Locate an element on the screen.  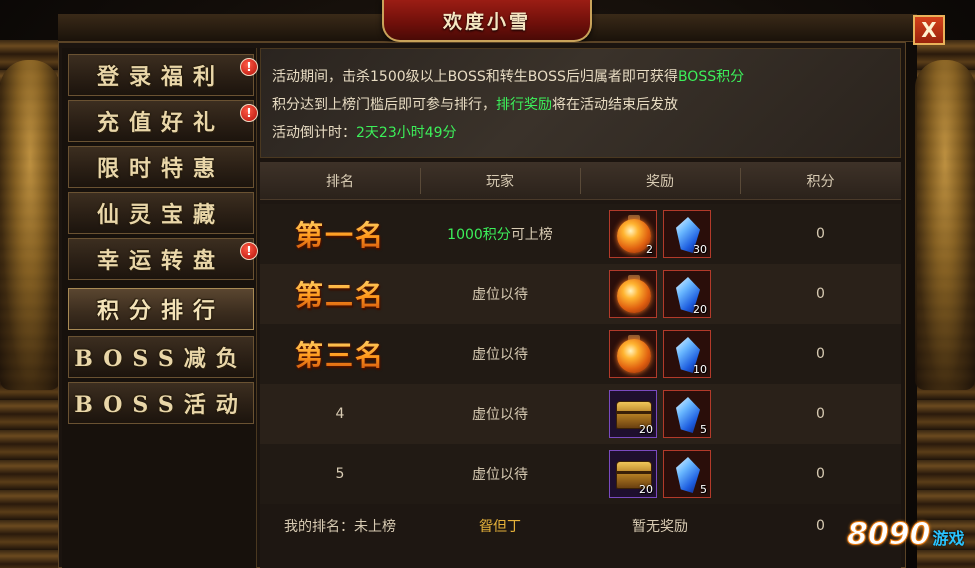
sidebar-item-label: 限时特惠 is located at coordinates (160, 169).